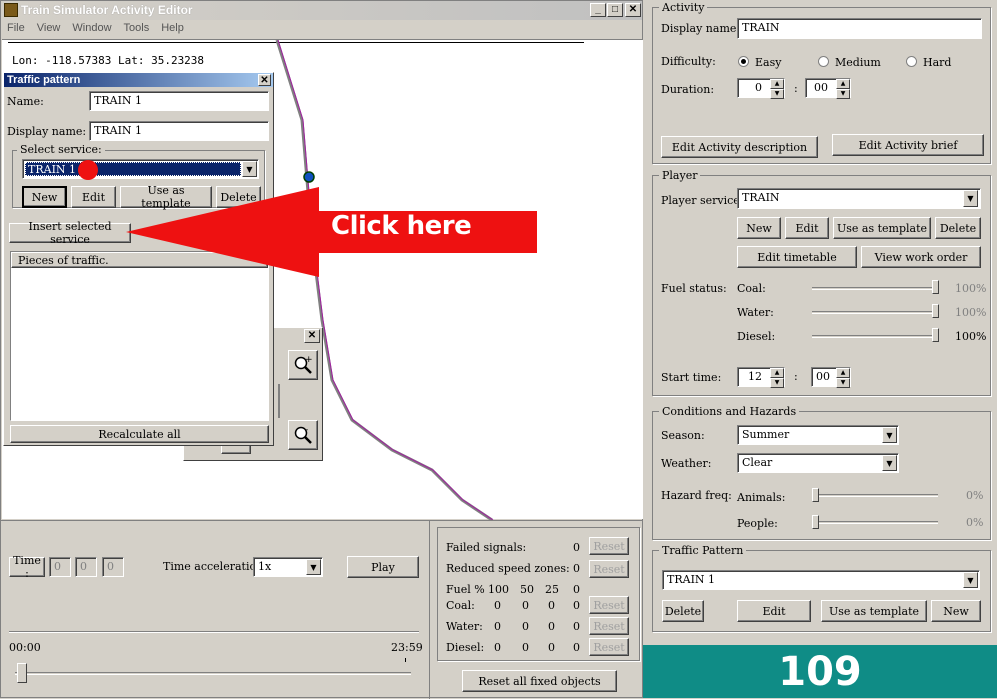 The width and height of the screenshot is (997, 699). Describe the element at coordinates (407, 647) in the screenshot. I see `timeline-end: 23:59` at that location.